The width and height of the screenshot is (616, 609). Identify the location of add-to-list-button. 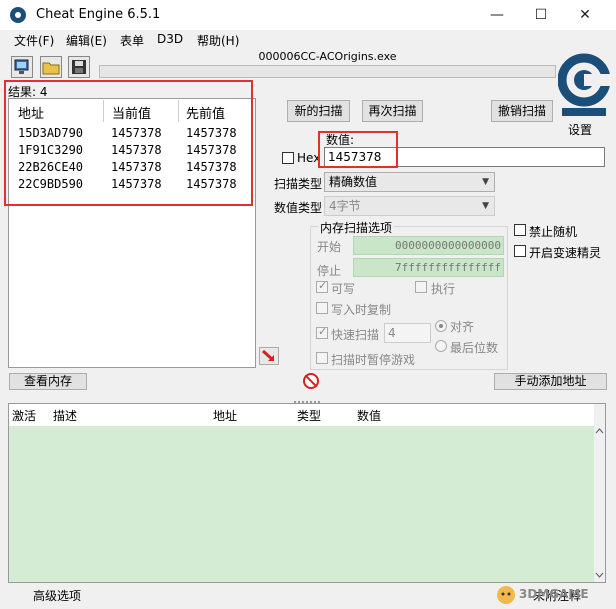
(269, 356).